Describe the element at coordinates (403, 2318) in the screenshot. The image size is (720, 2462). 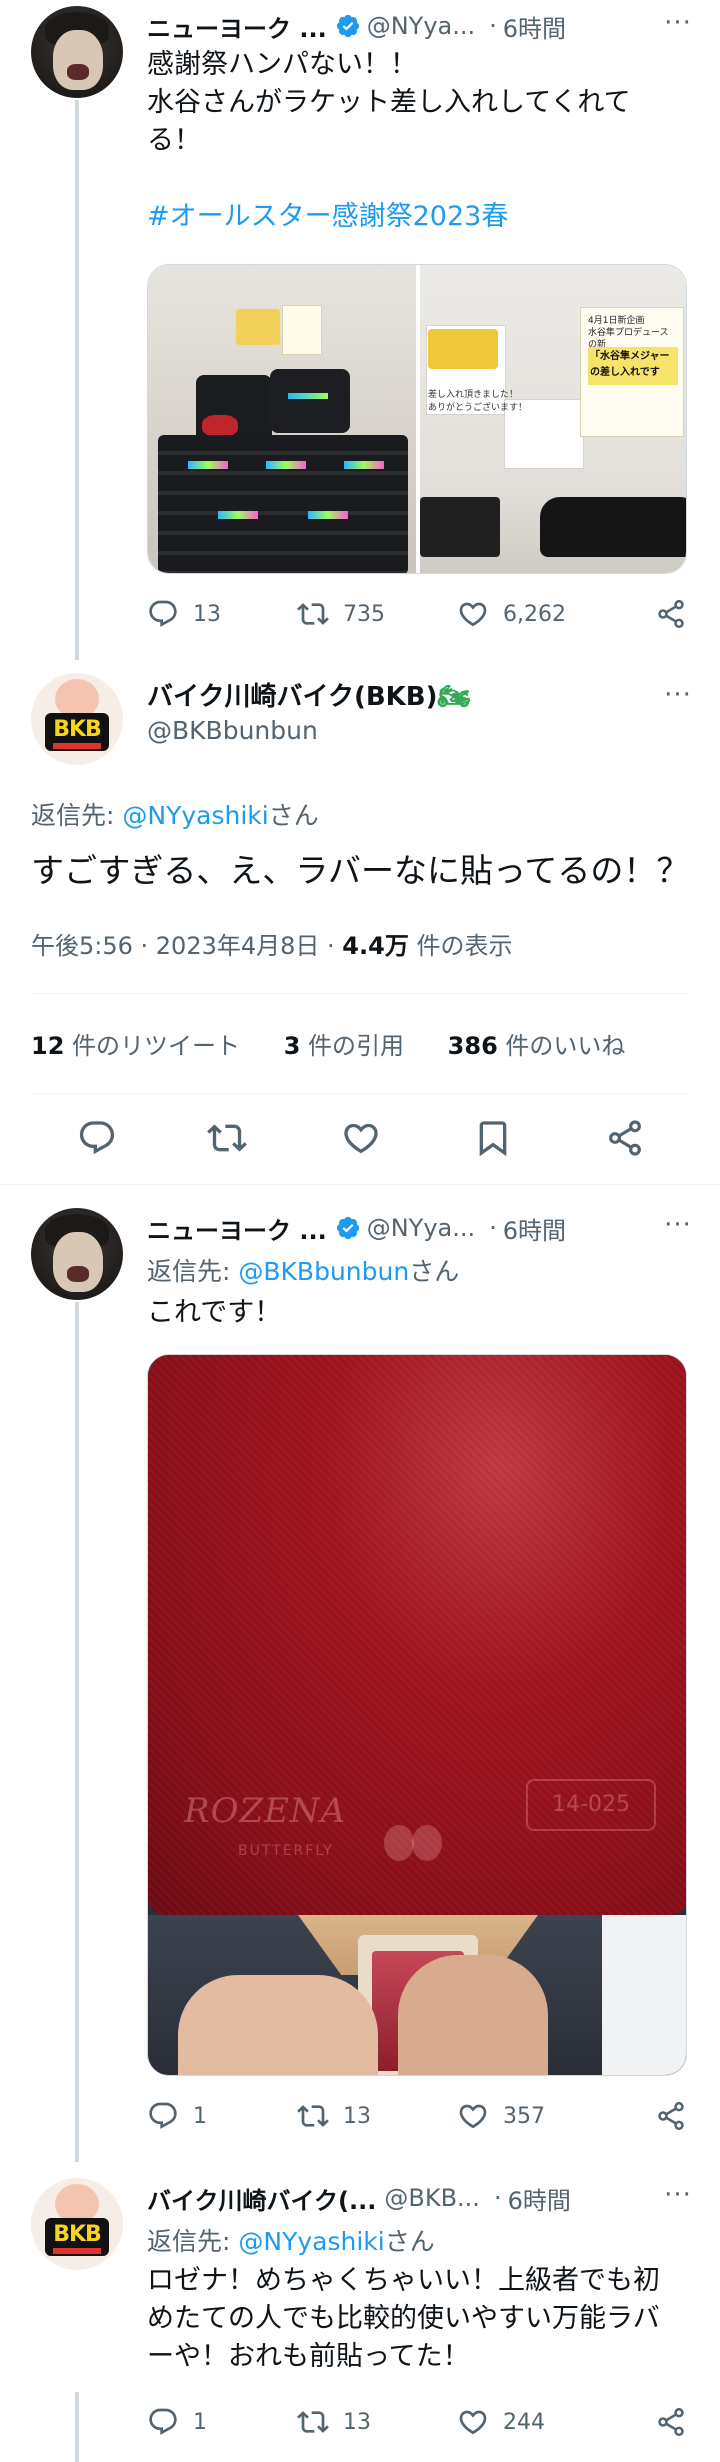
I see `tweet-text-line: めたての人でも比較的使いやすい万能ラバ` at that location.